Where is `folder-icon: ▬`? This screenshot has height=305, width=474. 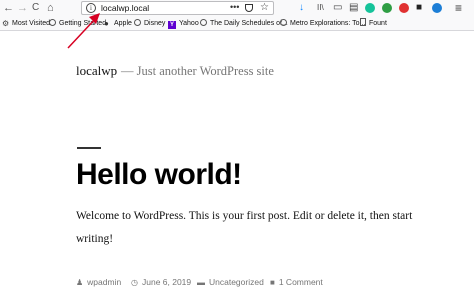 folder-icon: ▬ is located at coordinates (201, 282).